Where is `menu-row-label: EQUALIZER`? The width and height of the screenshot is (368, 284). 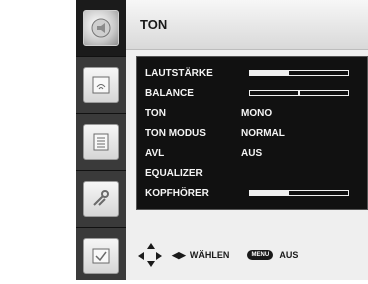 menu-row-label: EQUALIZER is located at coordinates (174, 173).